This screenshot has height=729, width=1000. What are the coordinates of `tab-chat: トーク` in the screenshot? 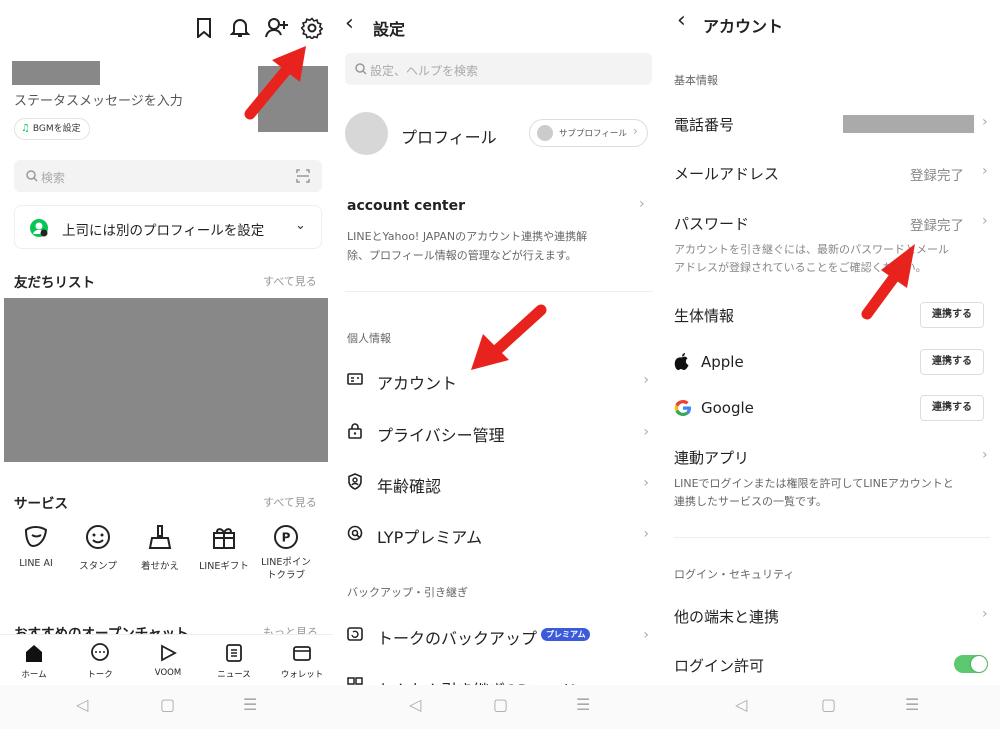 It's located at (100, 661).